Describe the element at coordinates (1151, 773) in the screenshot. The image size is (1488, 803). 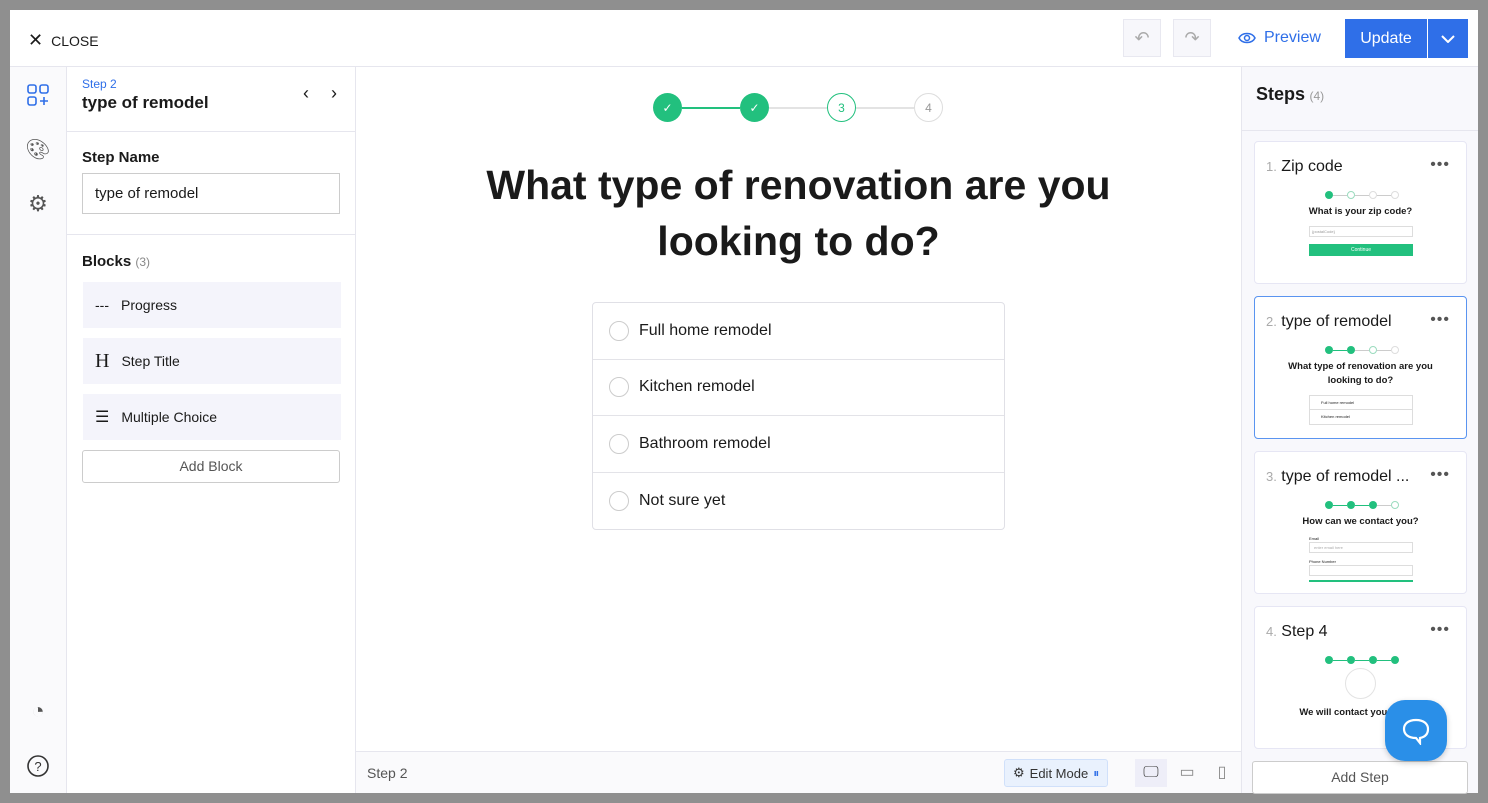
I see `desktop-view-button: 🖵︎` at that location.